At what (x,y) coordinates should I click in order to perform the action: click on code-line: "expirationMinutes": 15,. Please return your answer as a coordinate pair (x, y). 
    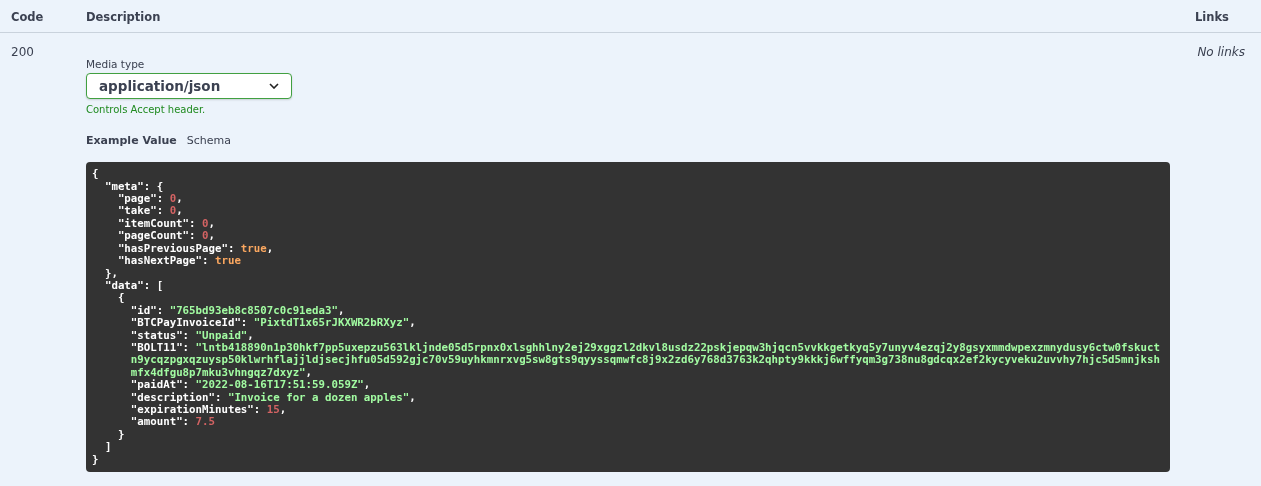
    Looking at the image, I should click on (208, 410).